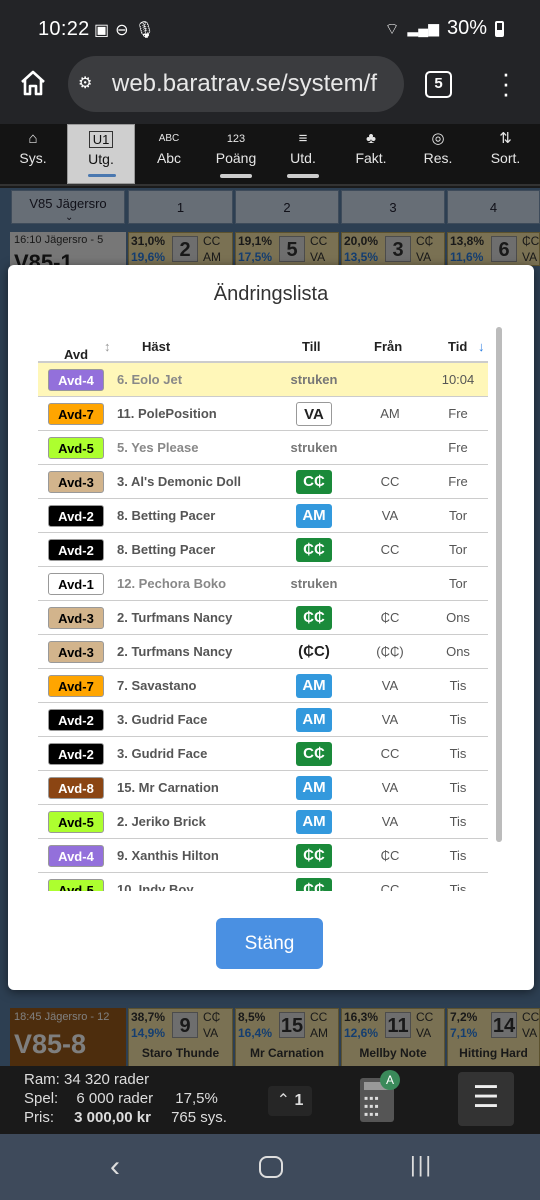  I want to click on toolbar-utd: ≡ Utd., so click(303, 154).